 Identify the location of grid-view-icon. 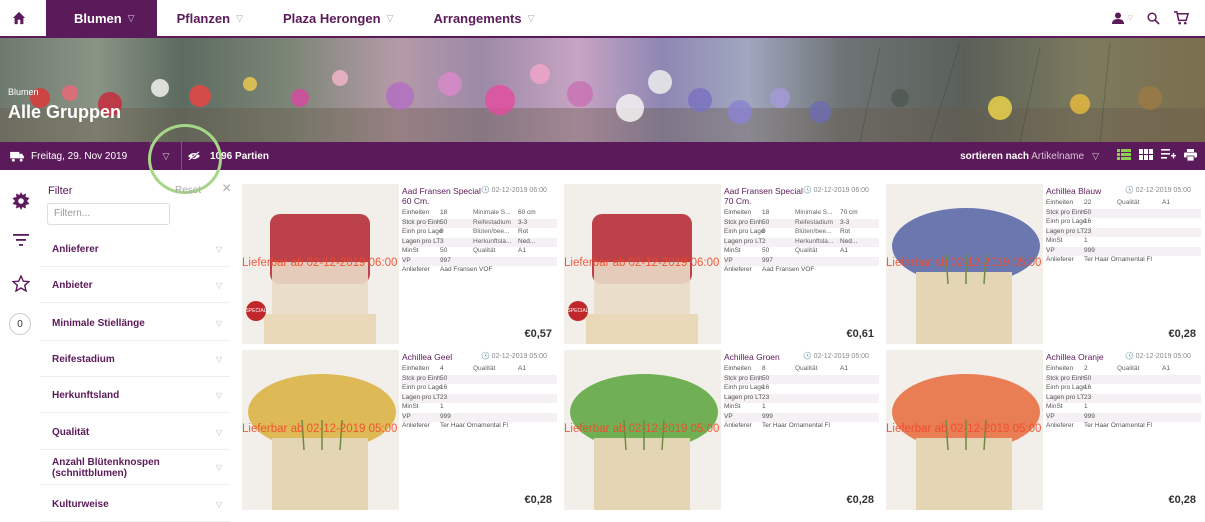
(1146, 156).